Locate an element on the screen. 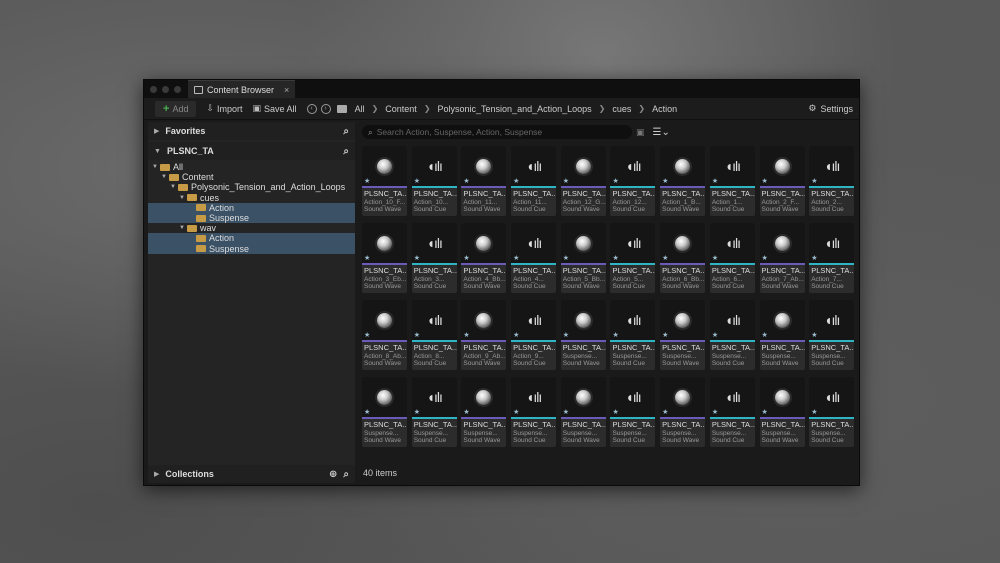  asset-tile: ◖ılı ★ PLSNC_TA... Action_12... Sound Cue is located at coordinates (633, 181).